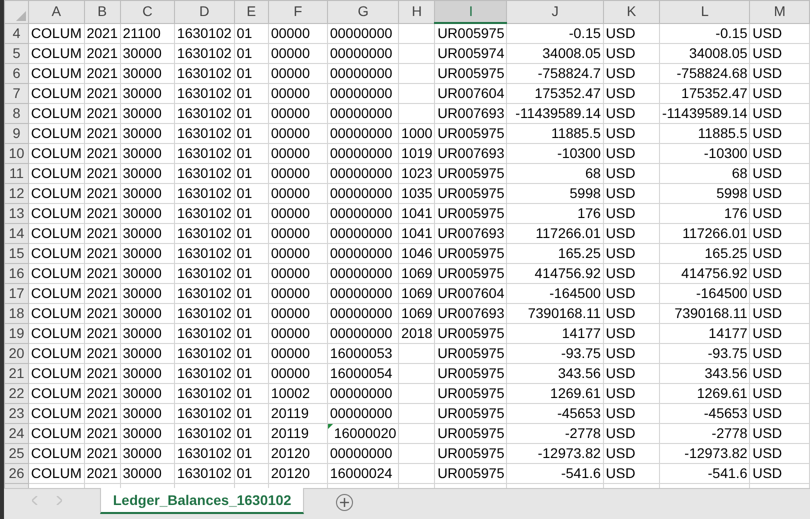 This screenshot has width=810, height=519. What do you see at coordinates (102, 11) in the screenshot?
I see `column-header: B` at bounding box center [102, 11].